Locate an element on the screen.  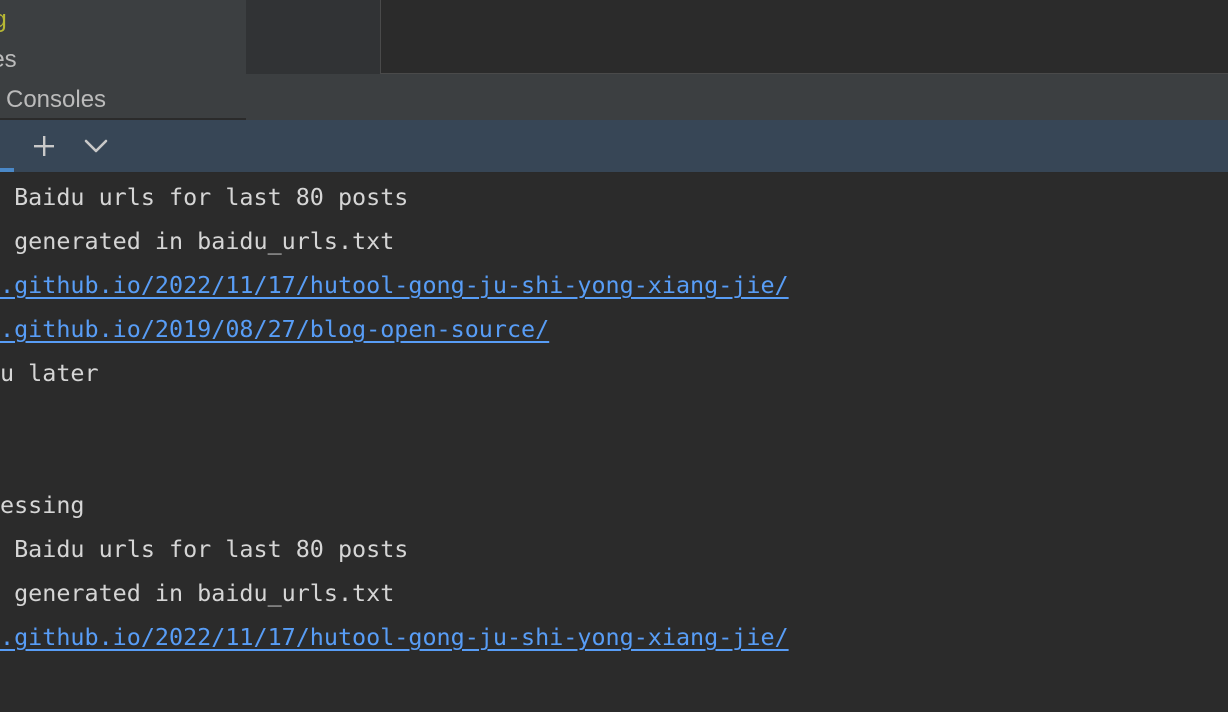
tab-list-dropdown-button is located at coordinates (96, 146).